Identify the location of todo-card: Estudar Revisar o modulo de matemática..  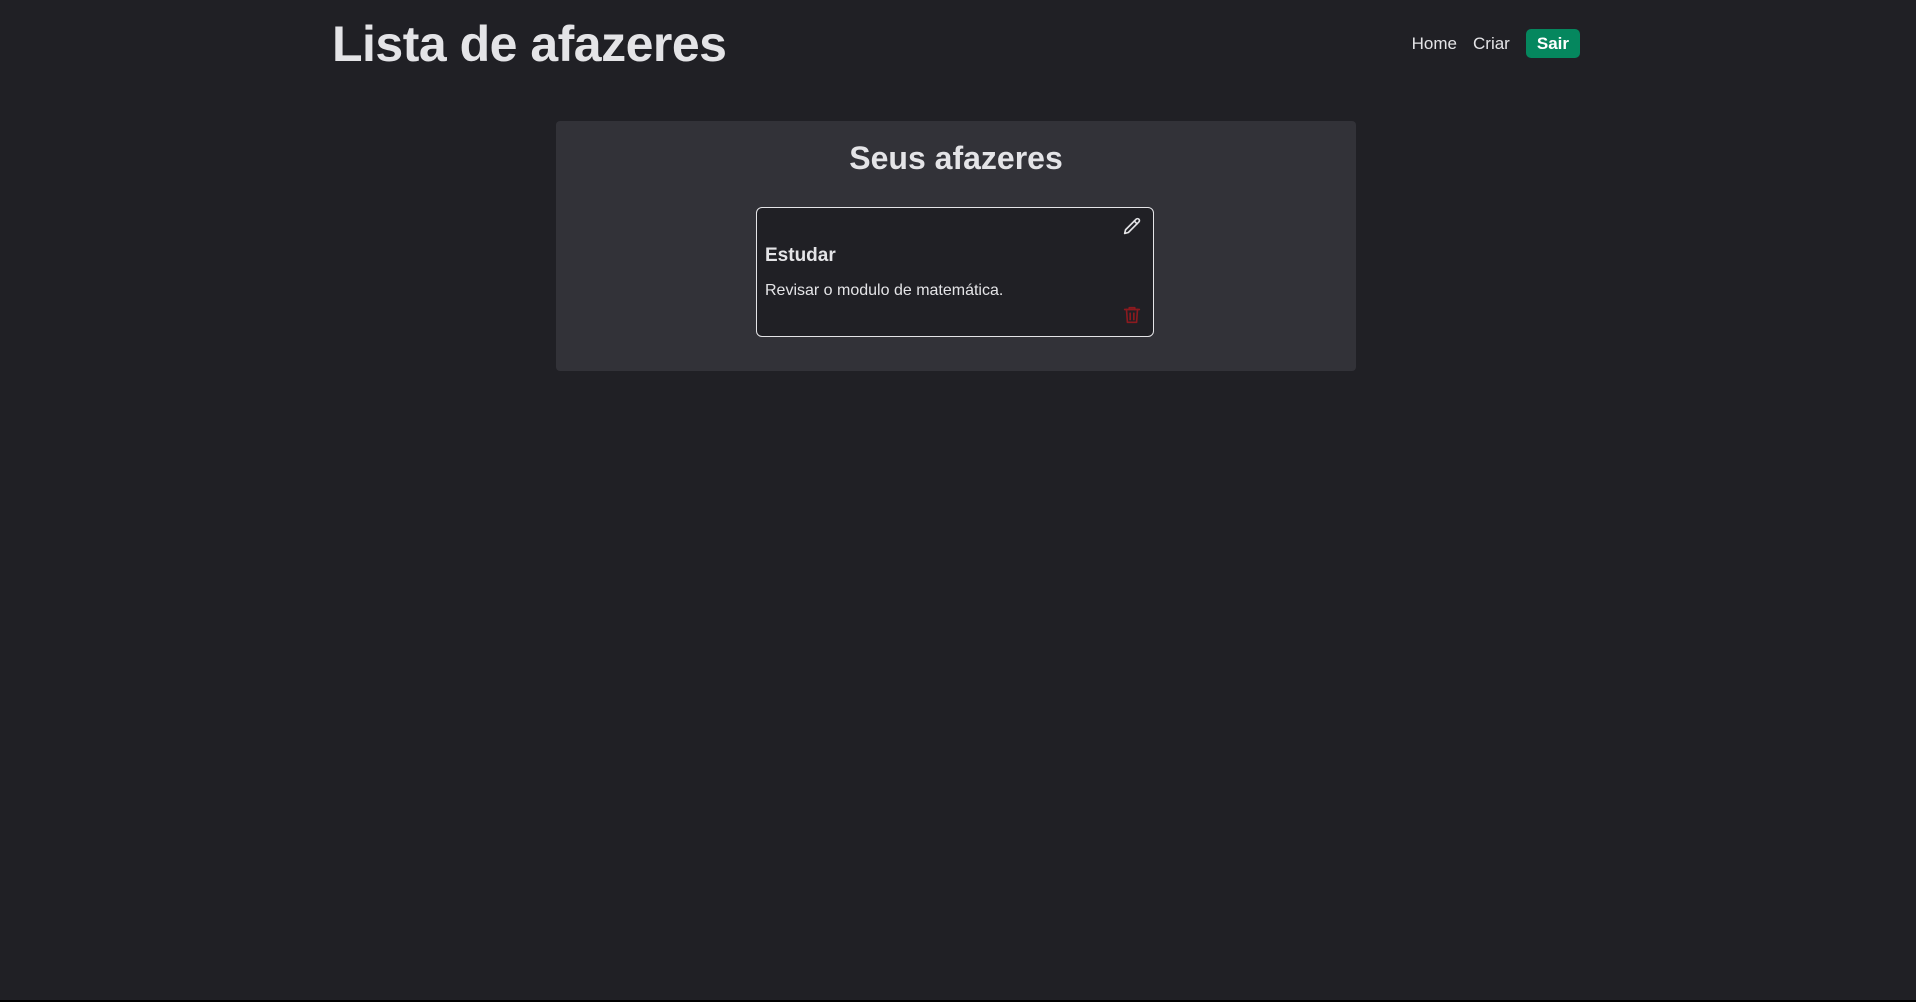
(955, 272).